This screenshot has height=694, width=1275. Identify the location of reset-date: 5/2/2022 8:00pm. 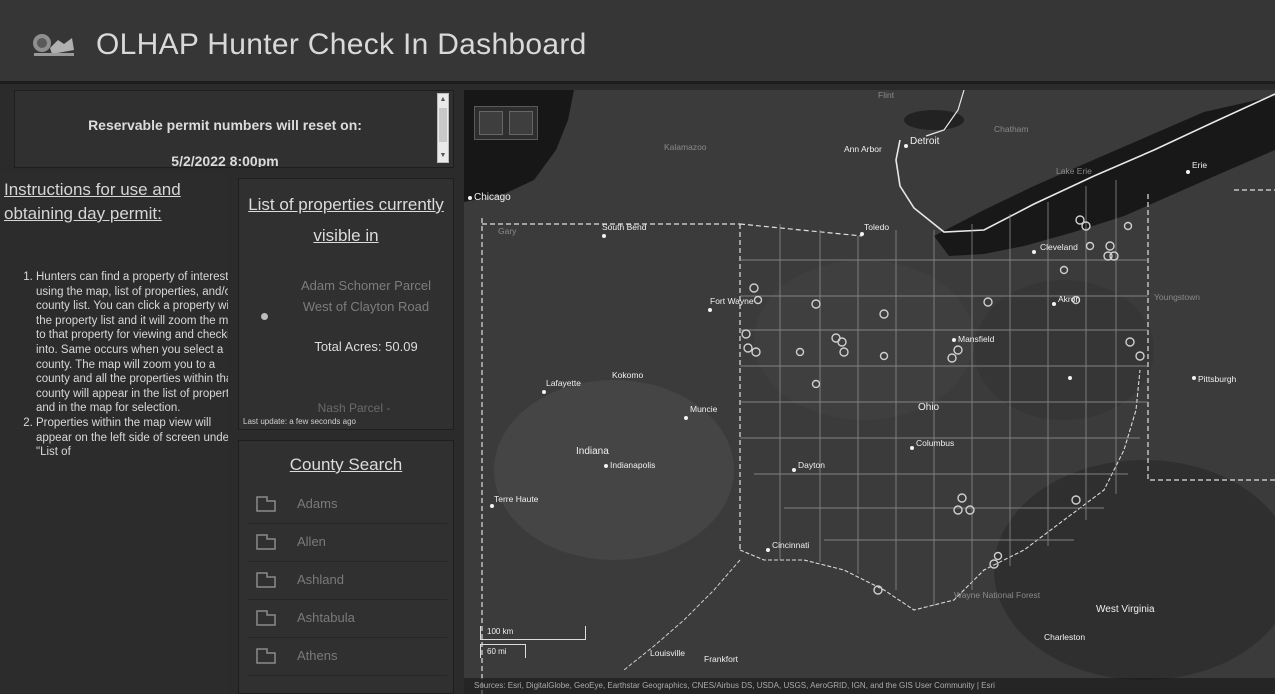
(225, 160).